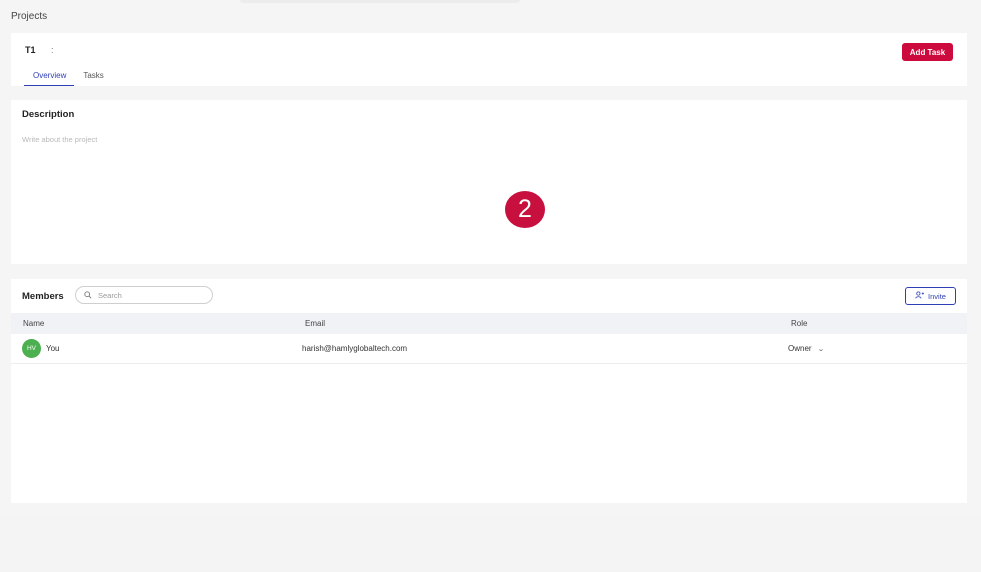 This screenshot has height=572, width=981. I want to click on members-table-header: Name Email Role, so click(489, 323).